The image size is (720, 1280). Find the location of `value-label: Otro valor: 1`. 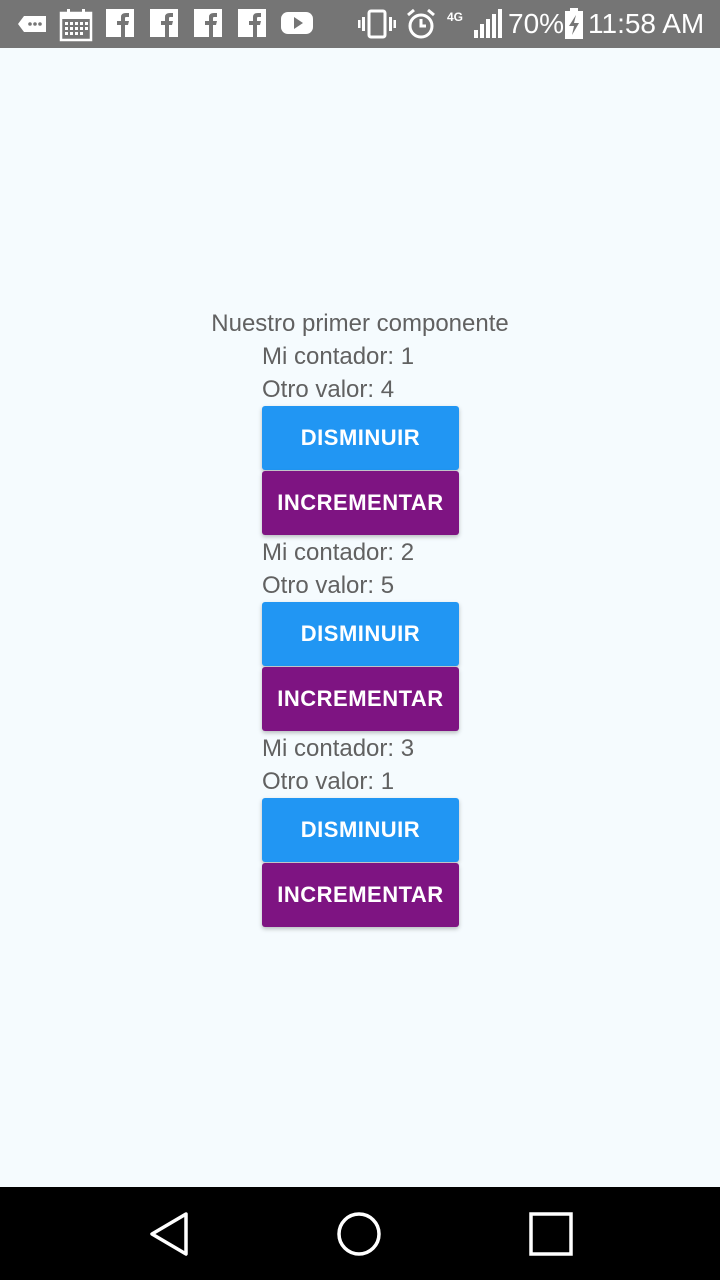

value-label: Otro valor: 1 is located at coordinates (328, 781).